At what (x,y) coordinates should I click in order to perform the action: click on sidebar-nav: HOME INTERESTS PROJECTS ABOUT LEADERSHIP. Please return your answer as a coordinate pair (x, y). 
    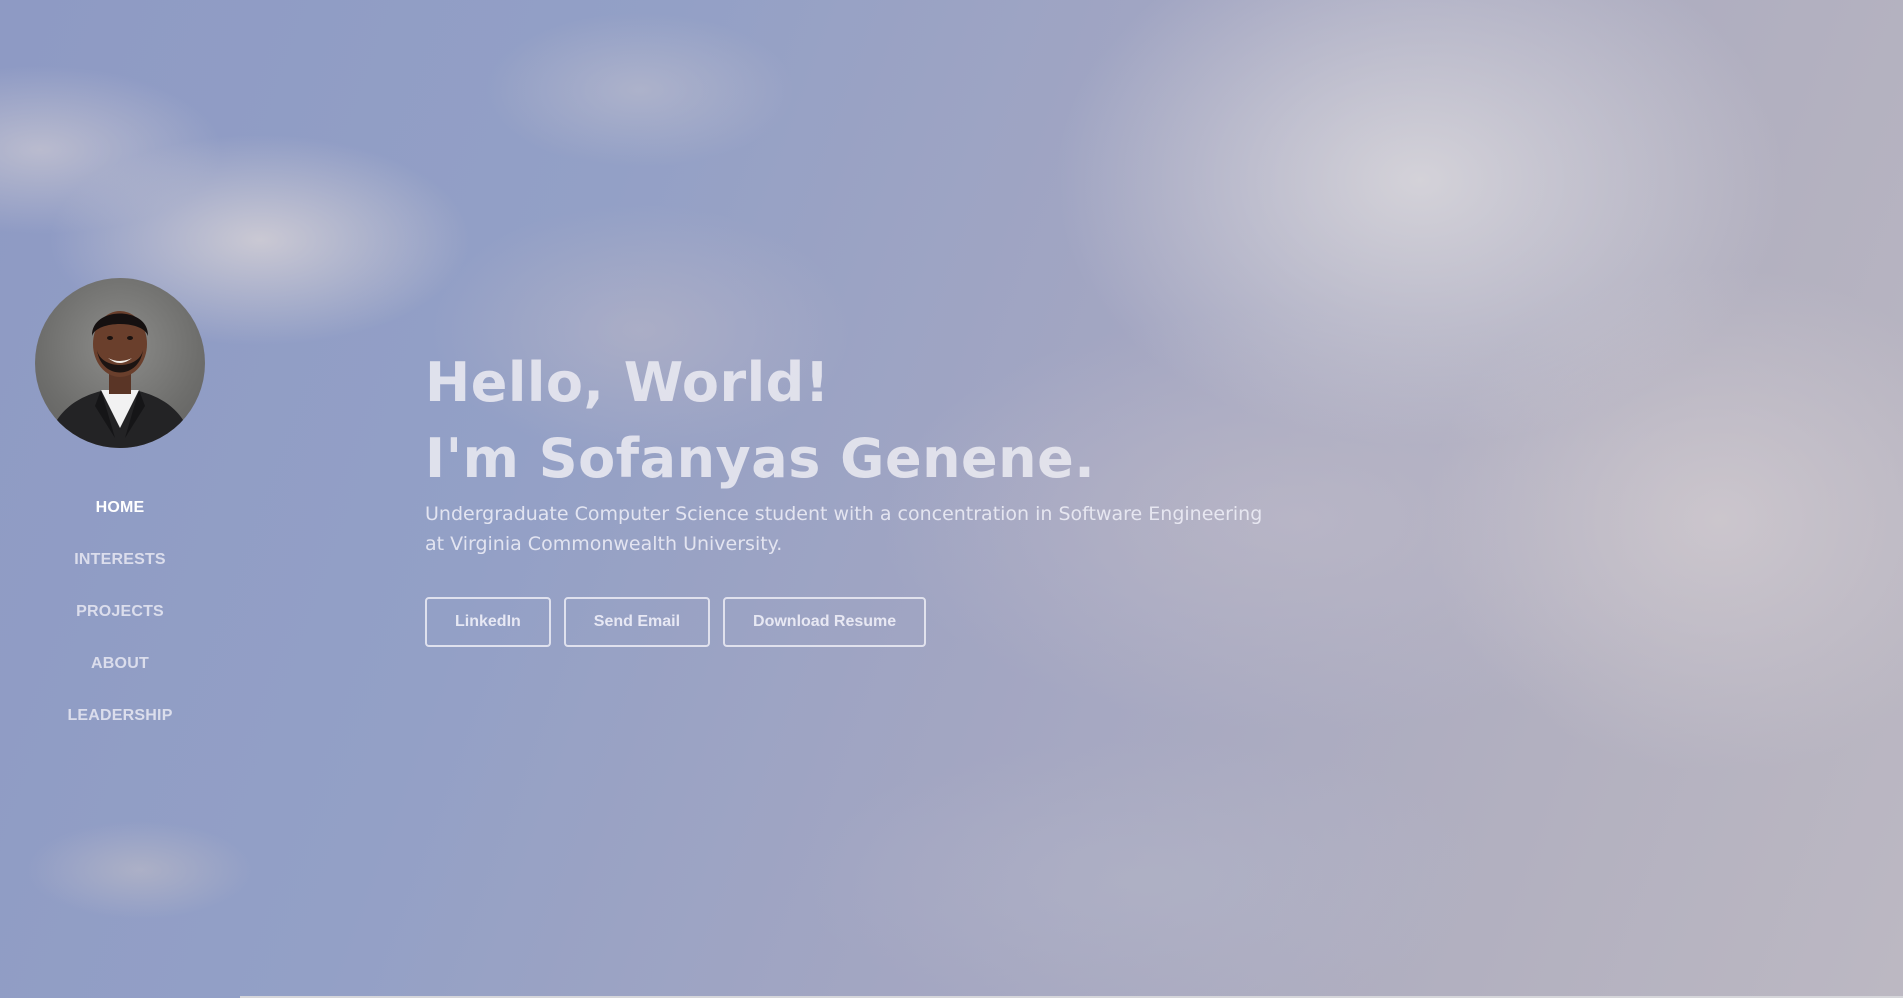
    Looking at the image, I should click on (120, 620).